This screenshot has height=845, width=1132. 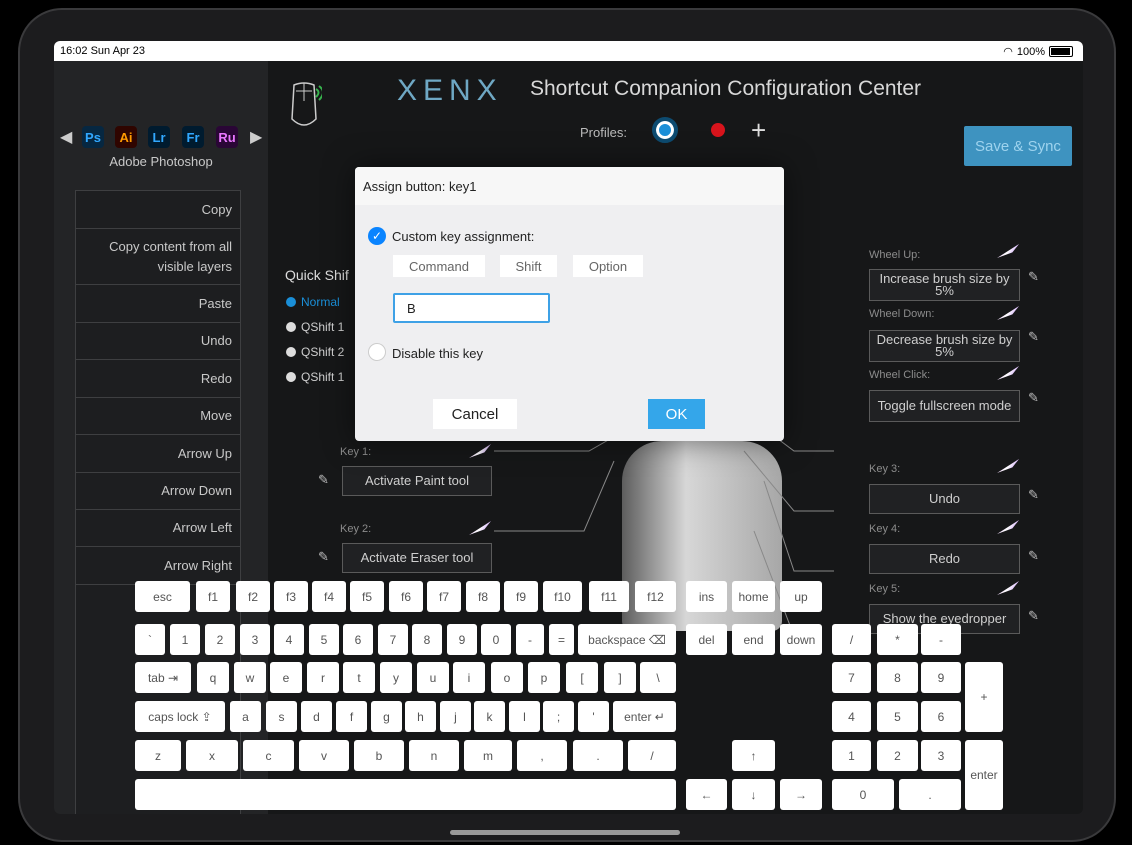 What do you see at coordinates (1018, 146) in the screenshot?
I see `save-sync-button: Save & Sync` at bounding box center [1018, 146].